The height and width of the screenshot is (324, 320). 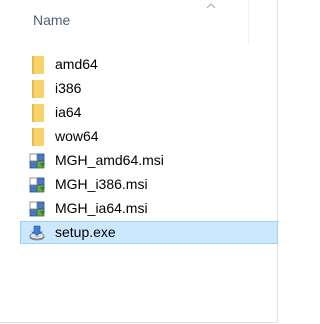 What do you see at coordinates (37, 233) in the screenshot?
I see `setup-exe-icon` at bounding box center [37, 233].